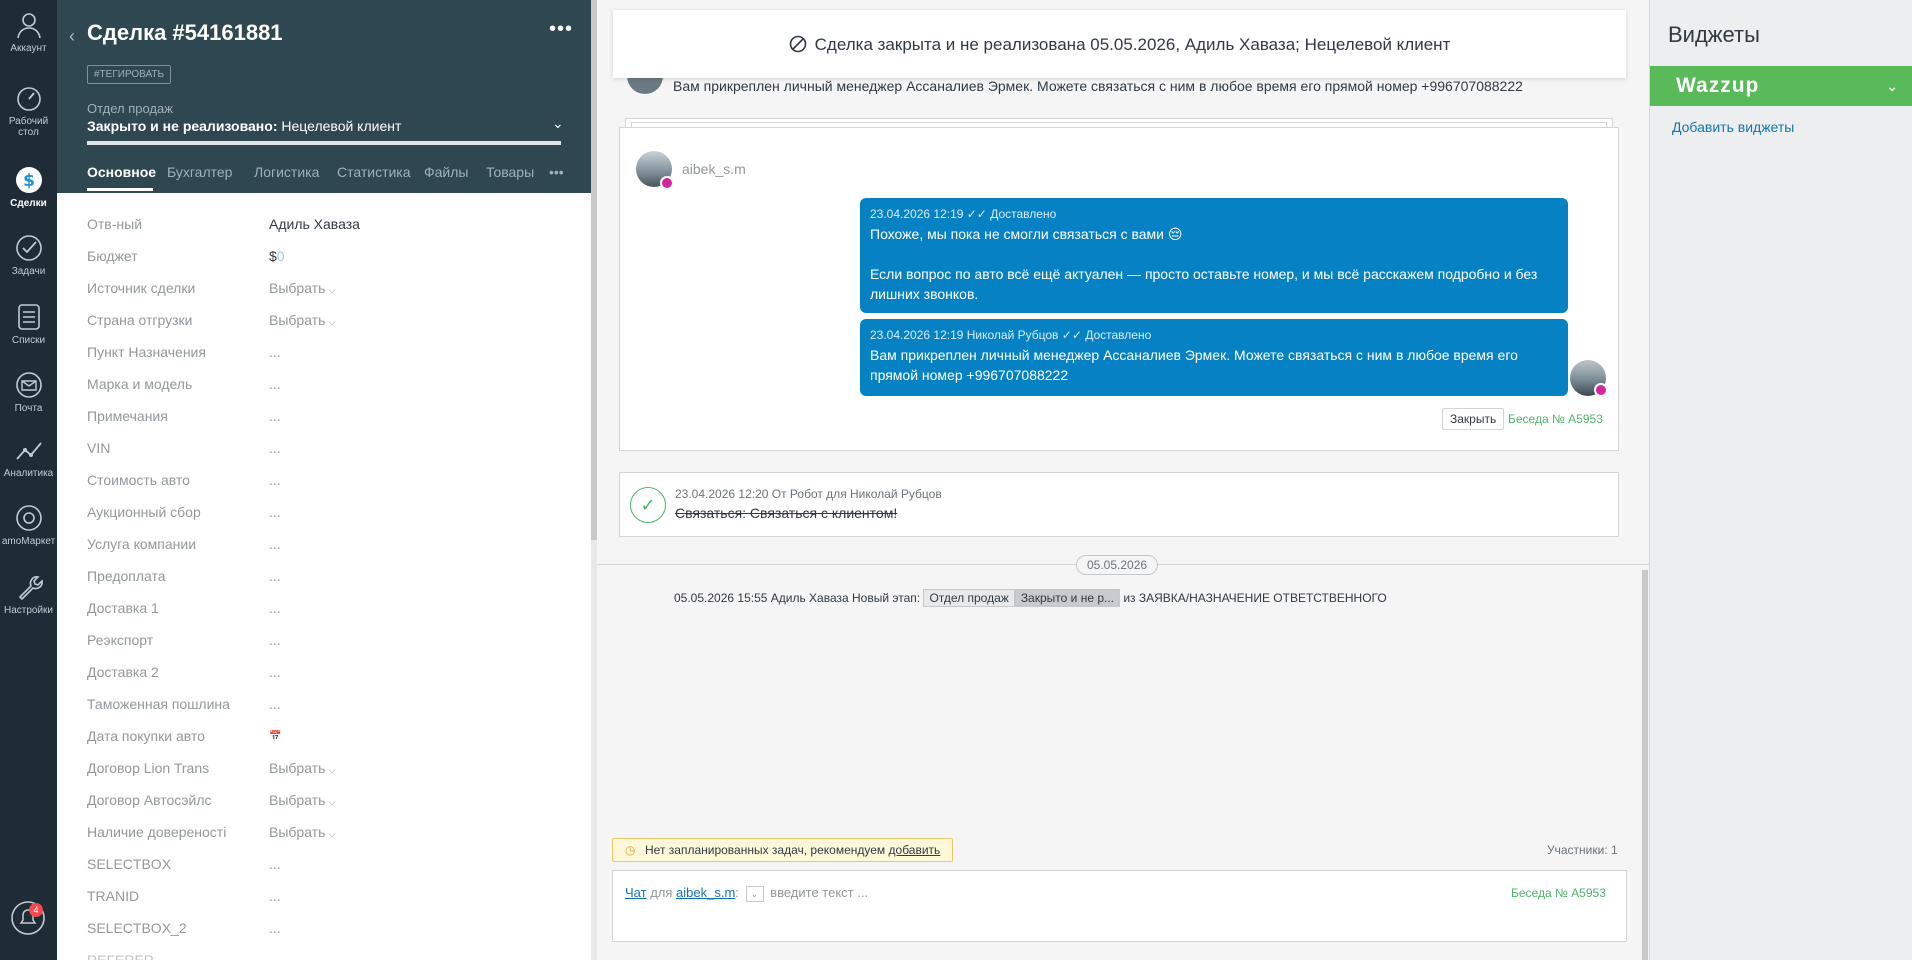 Image resolution: width=1912 pixels, height=960 pixels. I want to click on nav-mail: Почта, so click(28, 392).